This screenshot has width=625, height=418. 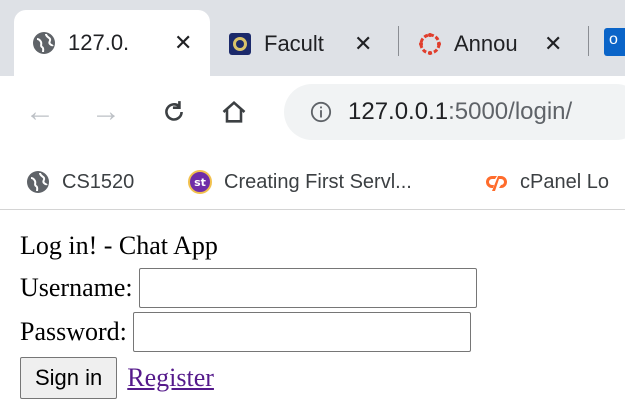 What do you see at coordinates (294, 43) in the screenshot?
I see `tab-label: Facult` at bounding box center [294, 43].